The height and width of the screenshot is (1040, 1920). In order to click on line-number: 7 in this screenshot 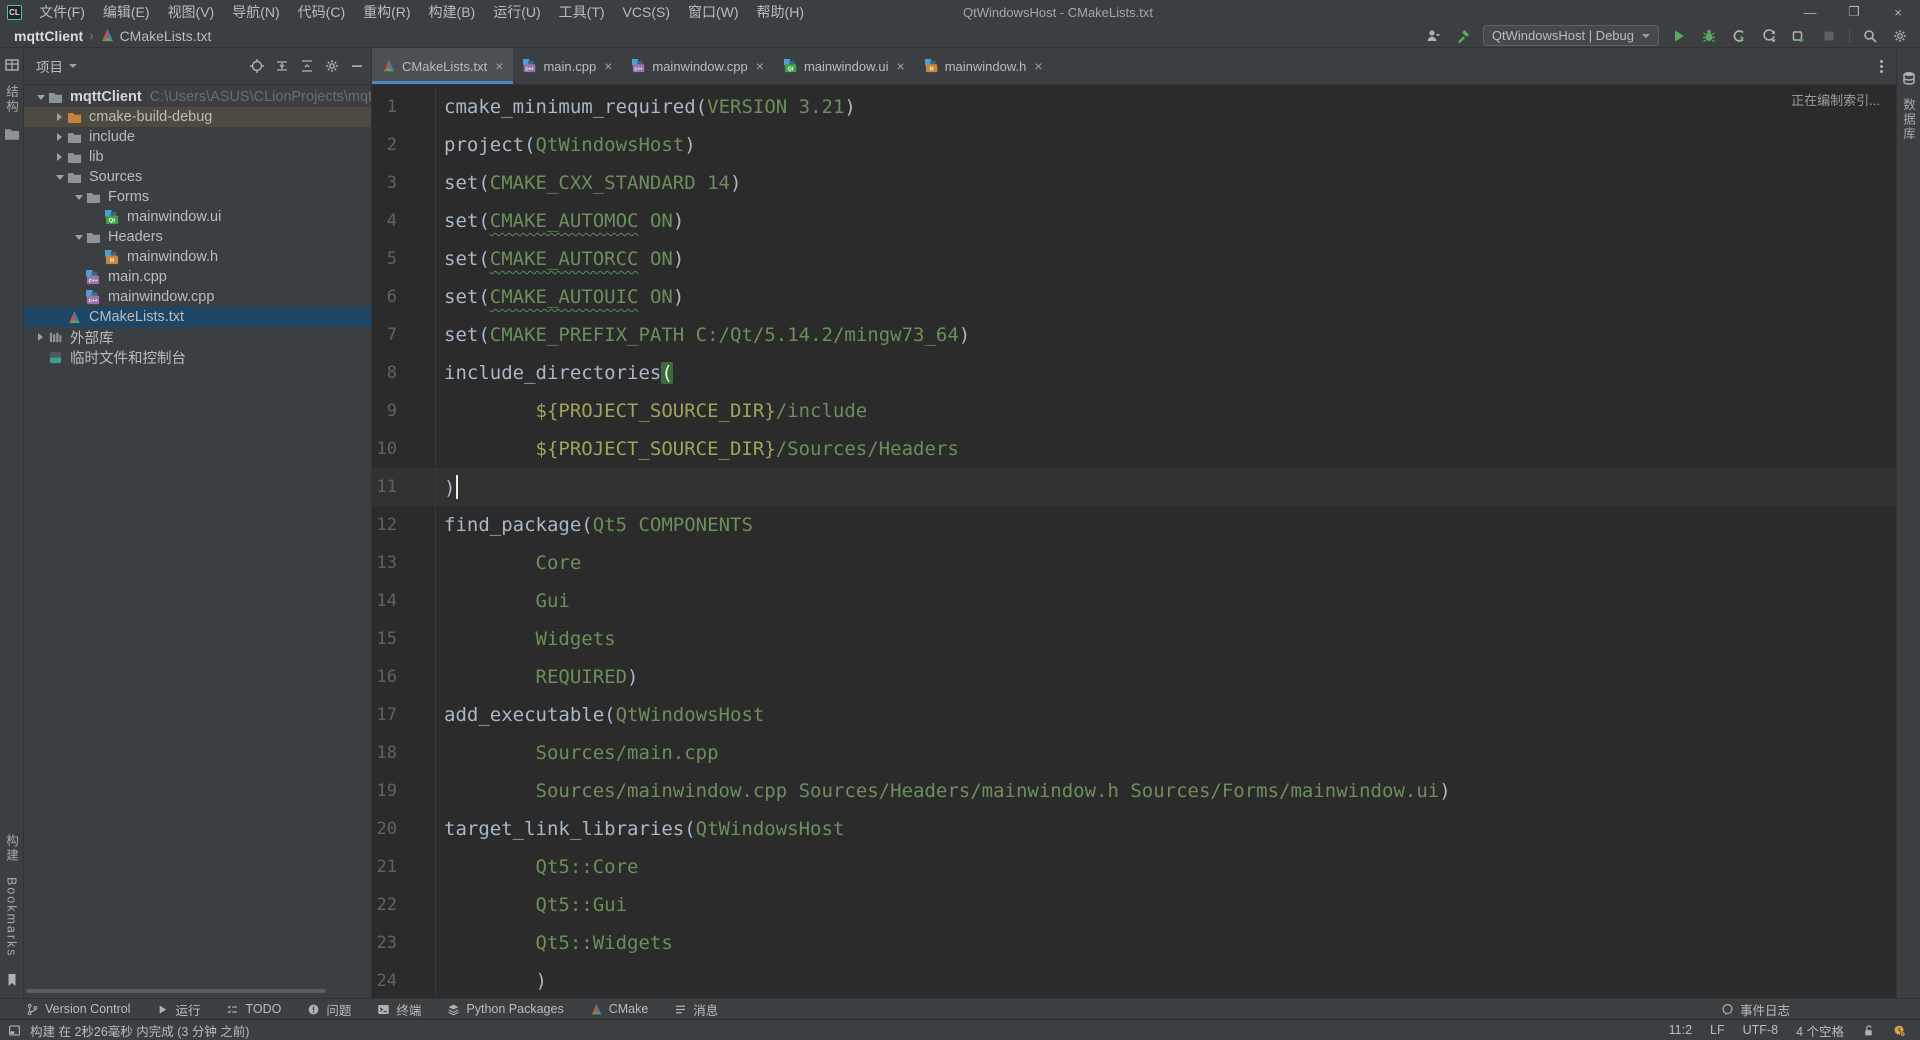, I will do `click(385, 335)`.